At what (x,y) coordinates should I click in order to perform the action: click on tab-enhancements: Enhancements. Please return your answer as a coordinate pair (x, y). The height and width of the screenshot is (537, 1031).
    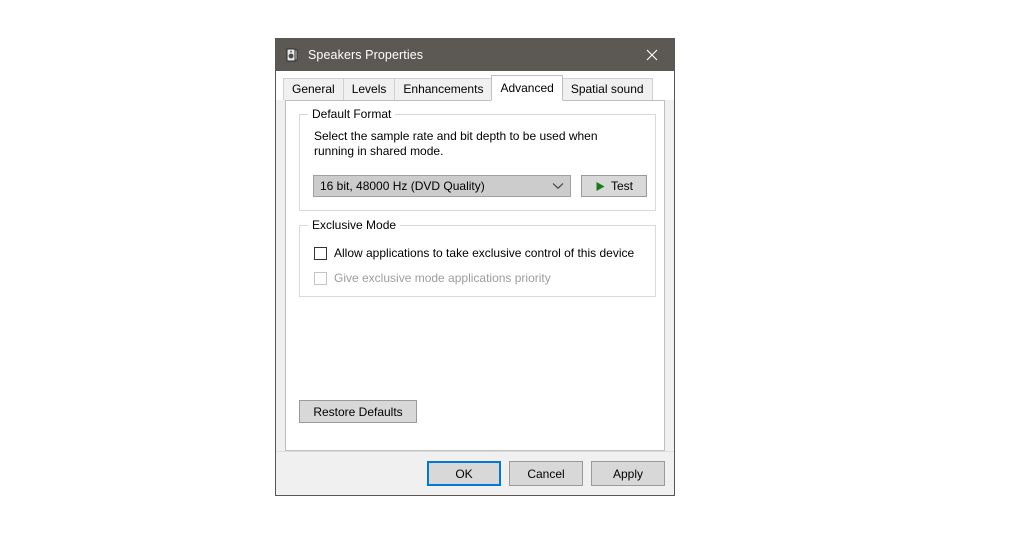
    Looking at the image, I should click on (443, 89).